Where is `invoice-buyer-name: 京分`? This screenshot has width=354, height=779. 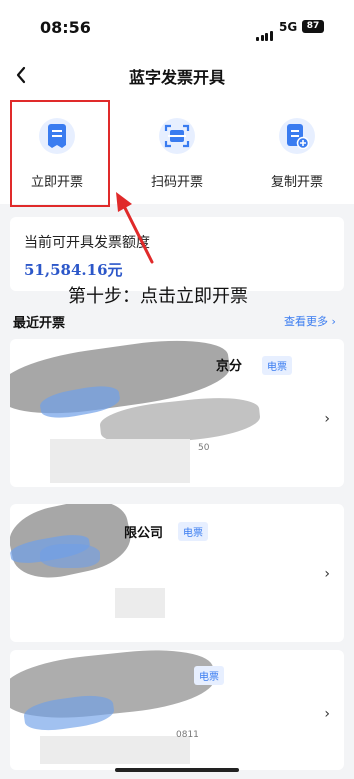 invoice-buyer-name: 京分 is located at coordinates (229, 366).